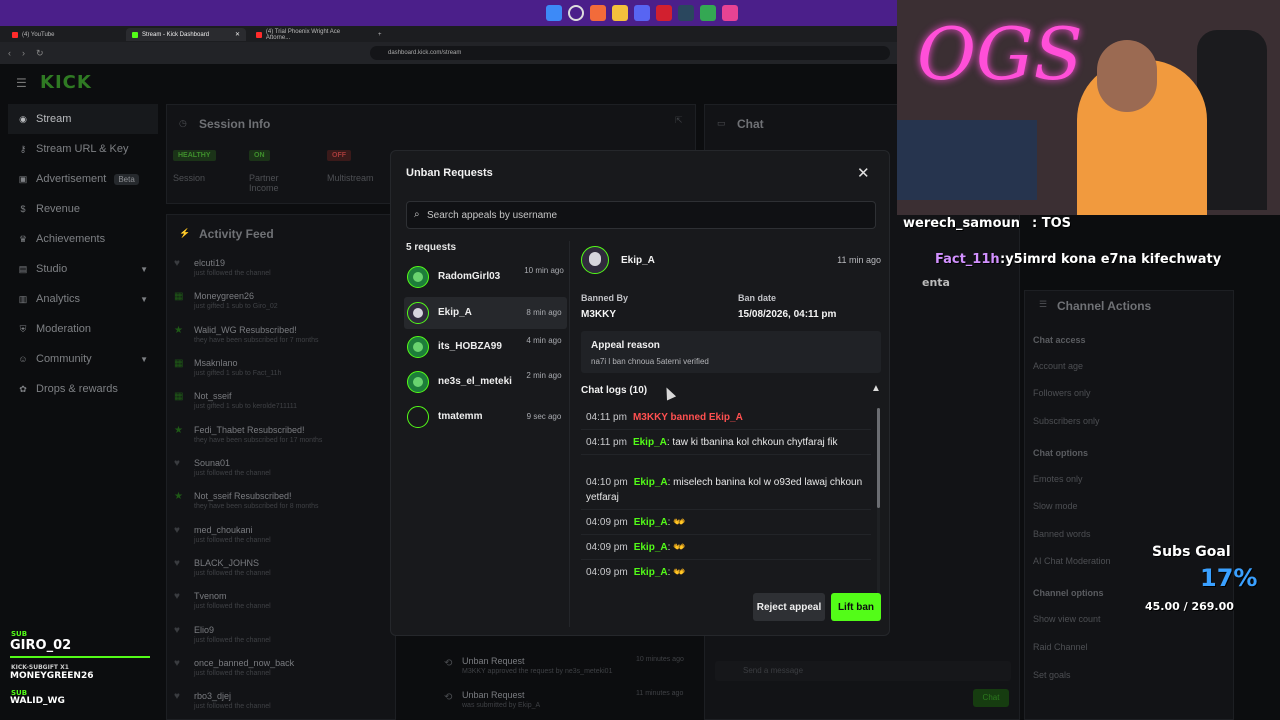 This screenshot has width=1280, height=720. What do you see at coordinates (83, 269) in the screenshot?
I see `sidebar-item-studio: ▤ Studio ▼` at bounding box center [83, 269].